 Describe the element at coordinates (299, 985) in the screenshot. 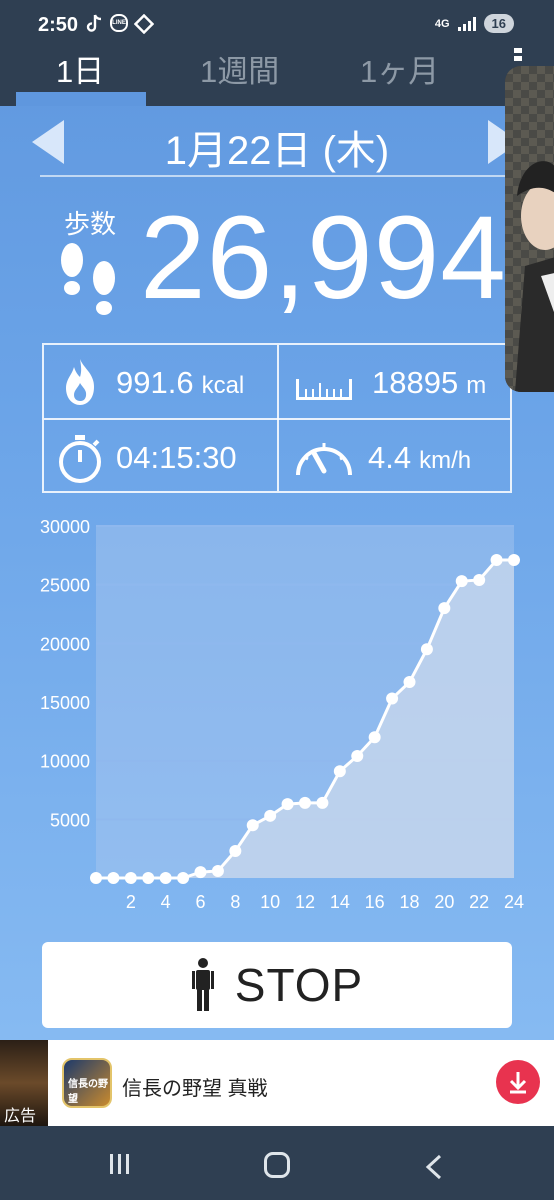

I see `stop-label: STOP` at that location.